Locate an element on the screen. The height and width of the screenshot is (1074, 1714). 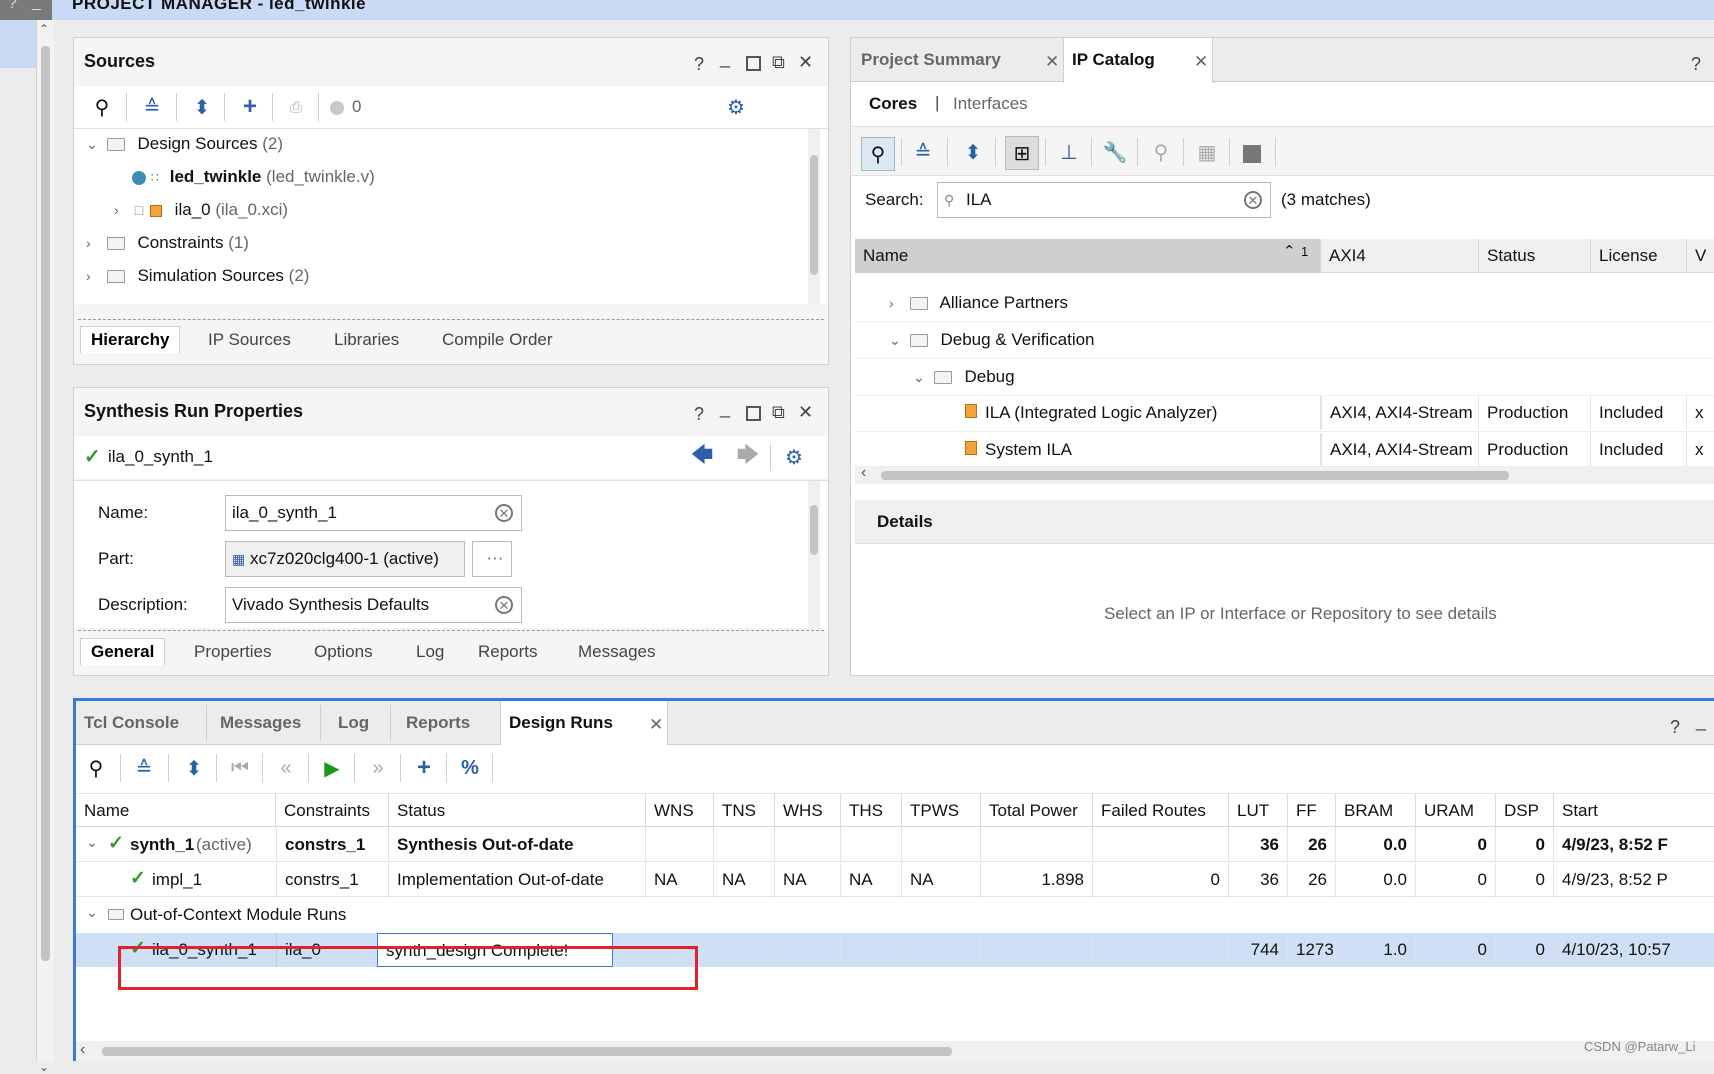
key-icon: ⚲ is located at coordinates (1161, 152).